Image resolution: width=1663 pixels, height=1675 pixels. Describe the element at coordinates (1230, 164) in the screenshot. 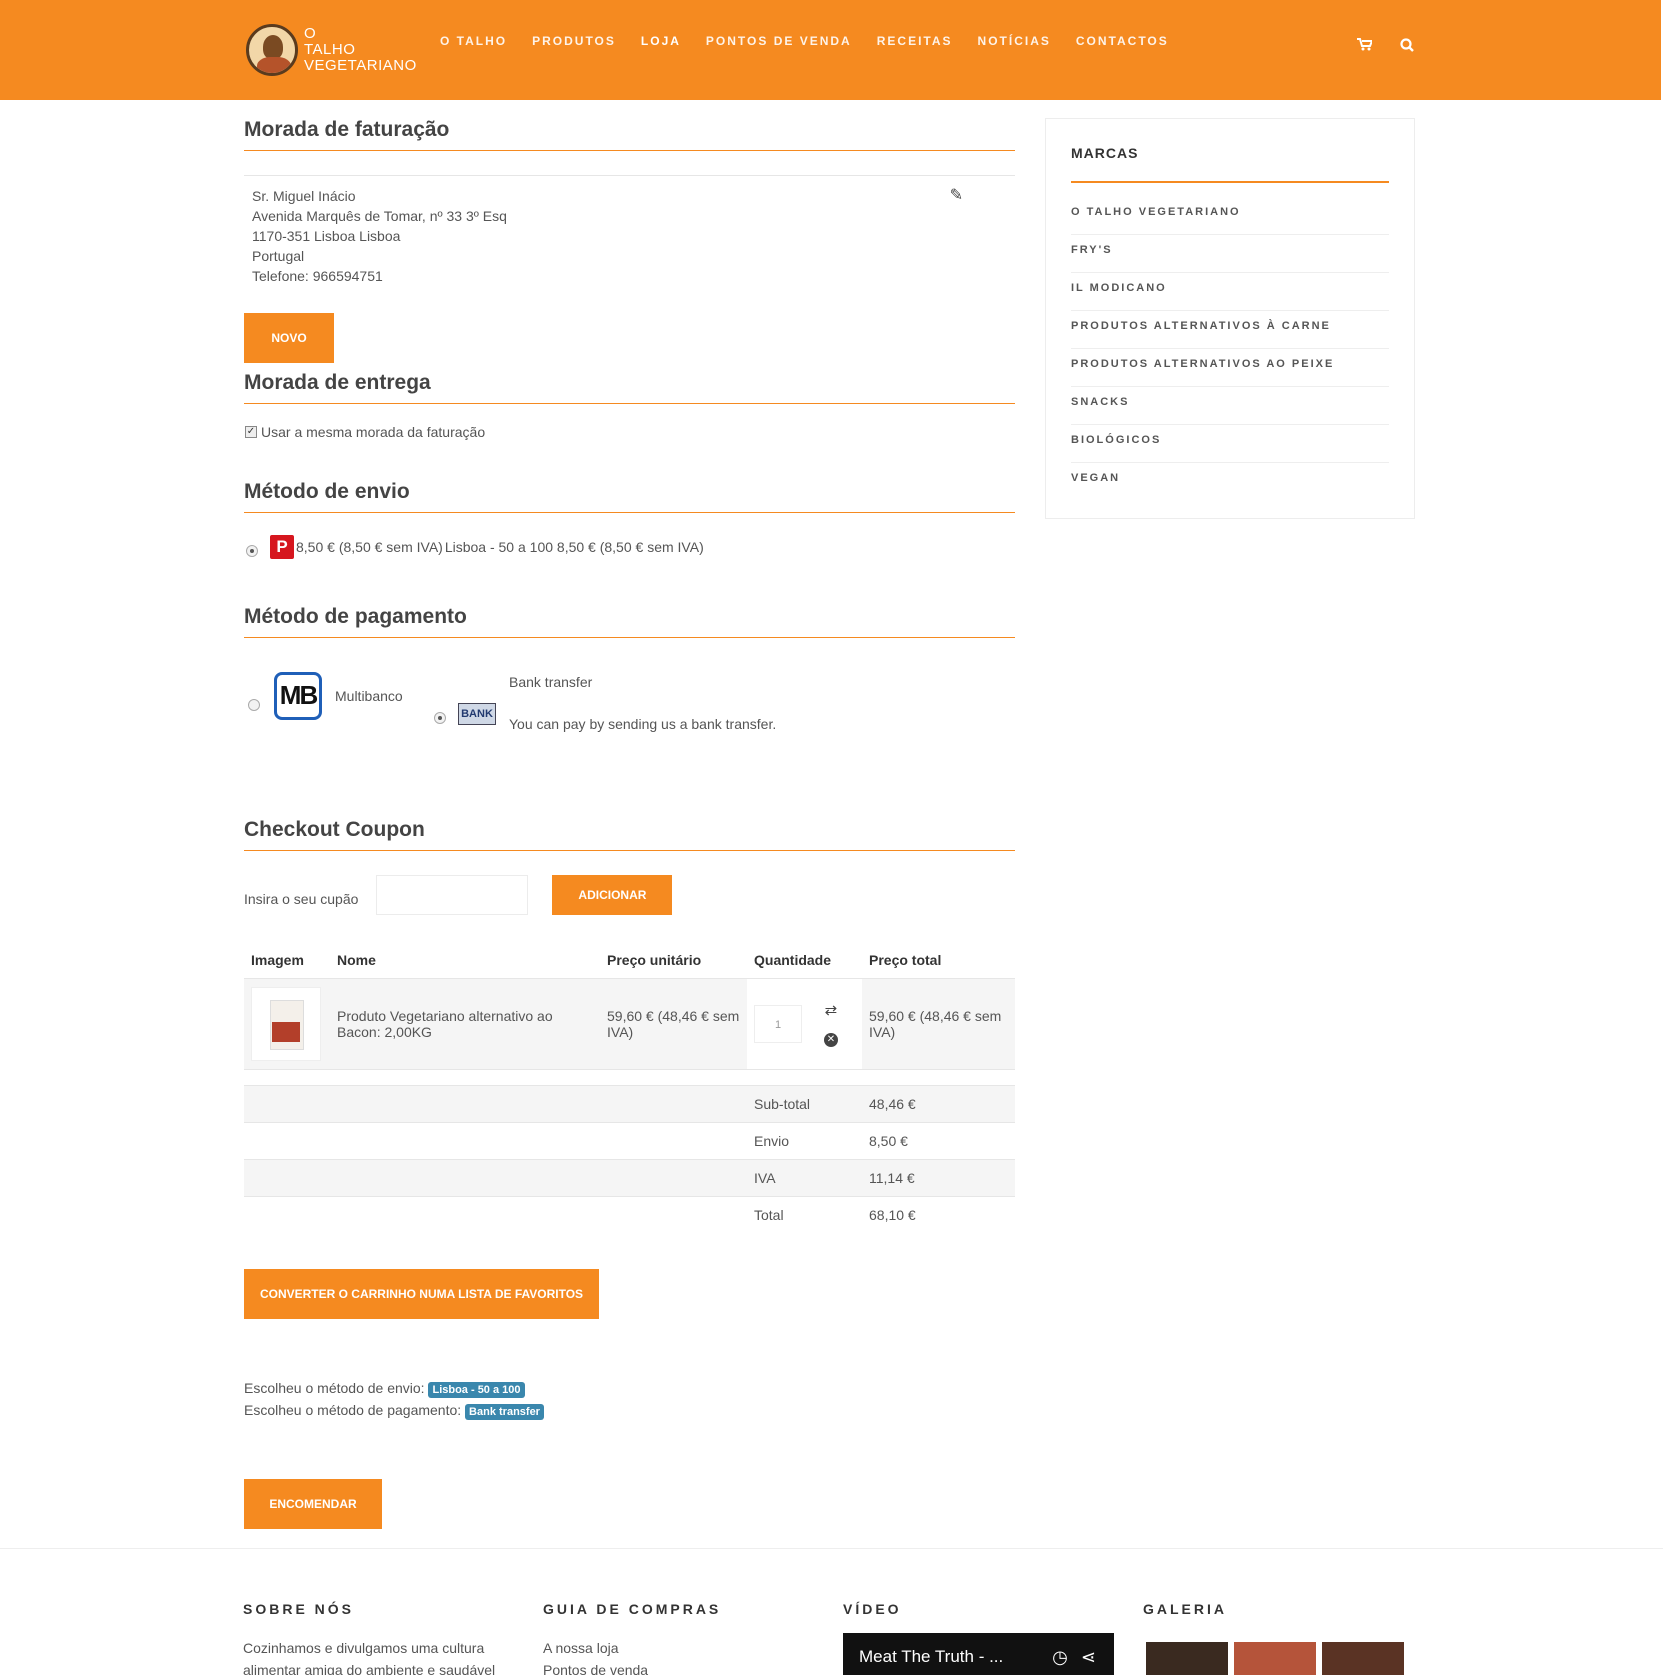

I see `sidebar-title: MARCAS` at that location.